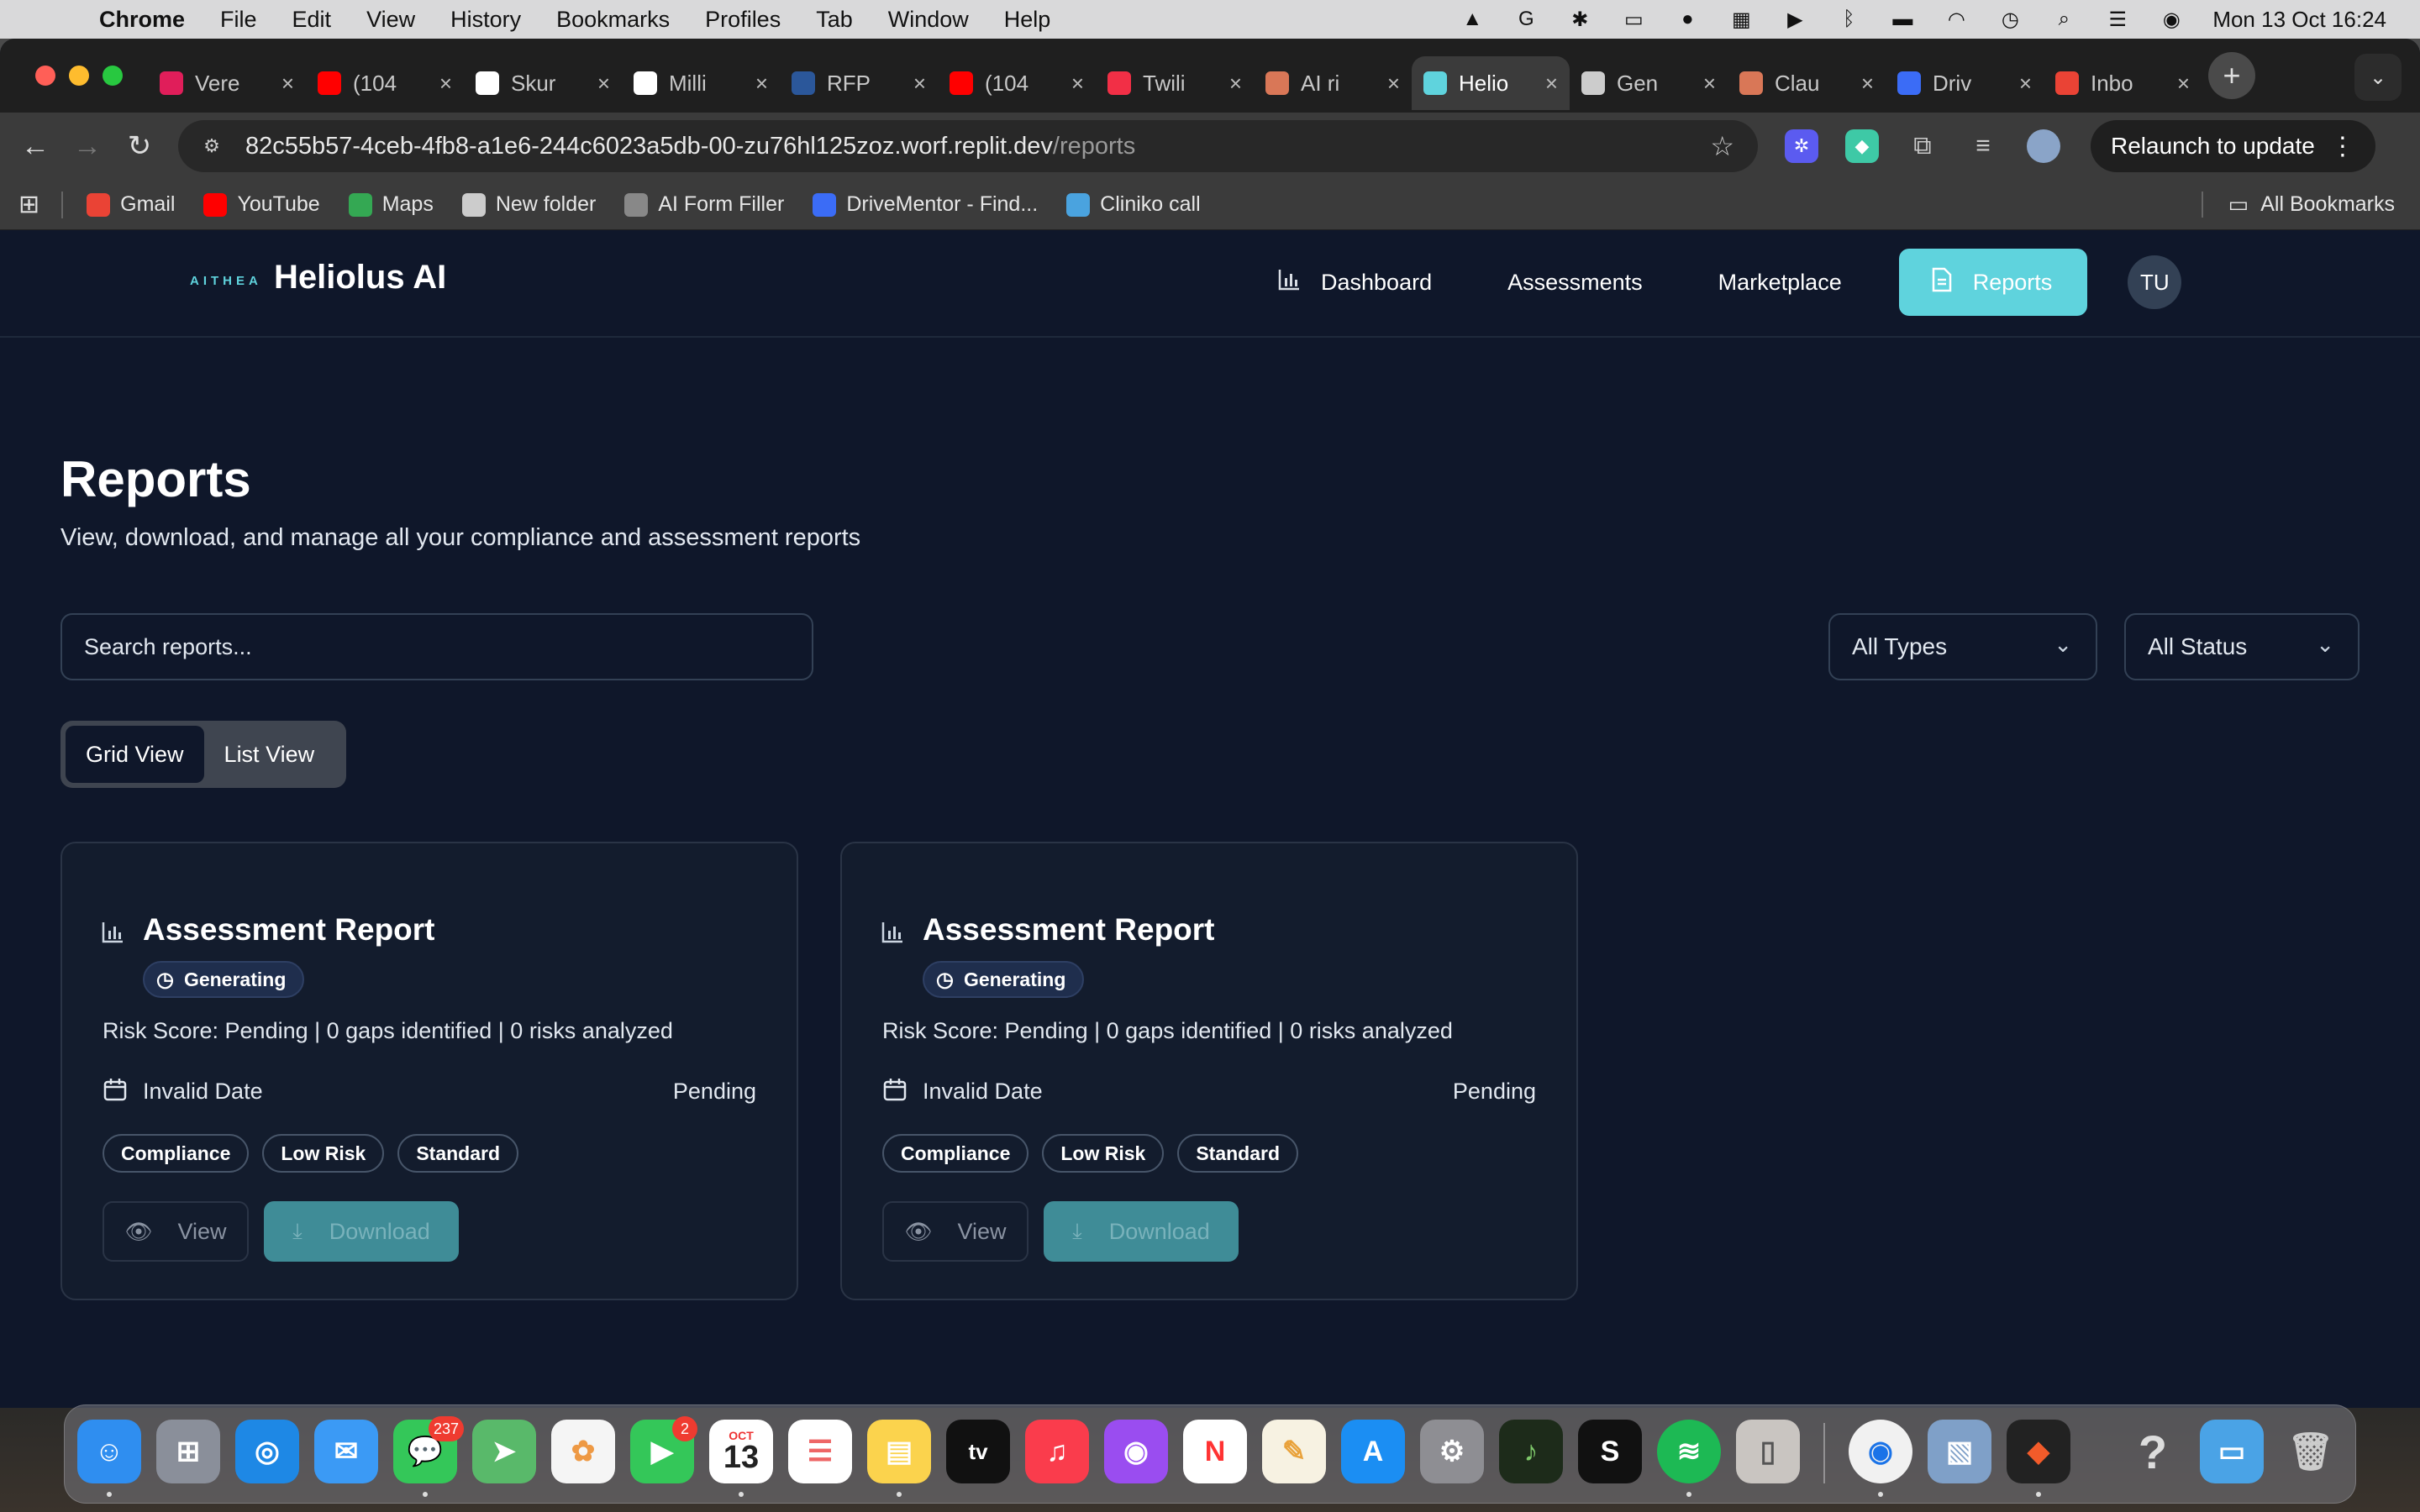  What do you see at coordinates (28, 204) in the screenshot?
I see `apps-grid-icon: ⊞` at bounding box center [28, 204].